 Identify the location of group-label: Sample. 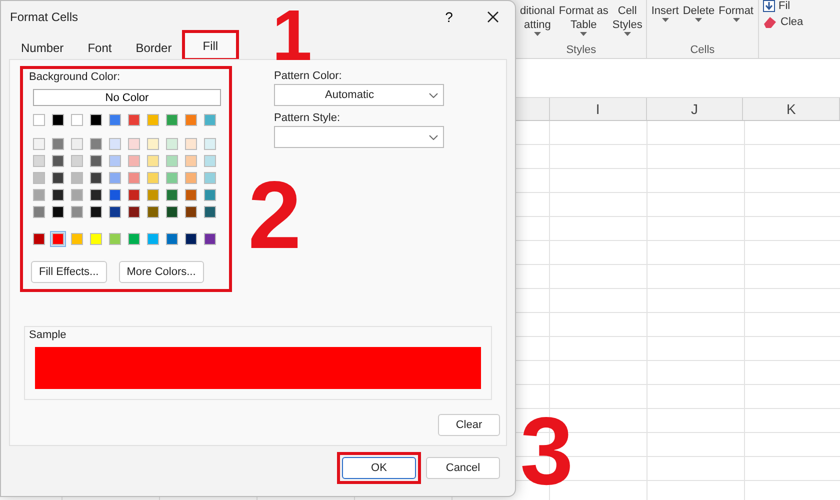
(47, 335).